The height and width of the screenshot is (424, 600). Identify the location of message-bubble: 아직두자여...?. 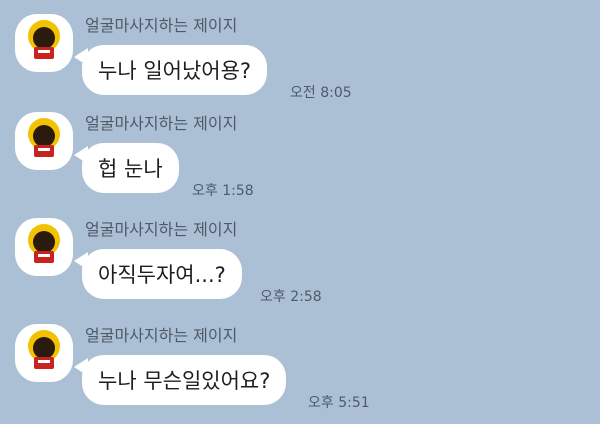
(162, 274).